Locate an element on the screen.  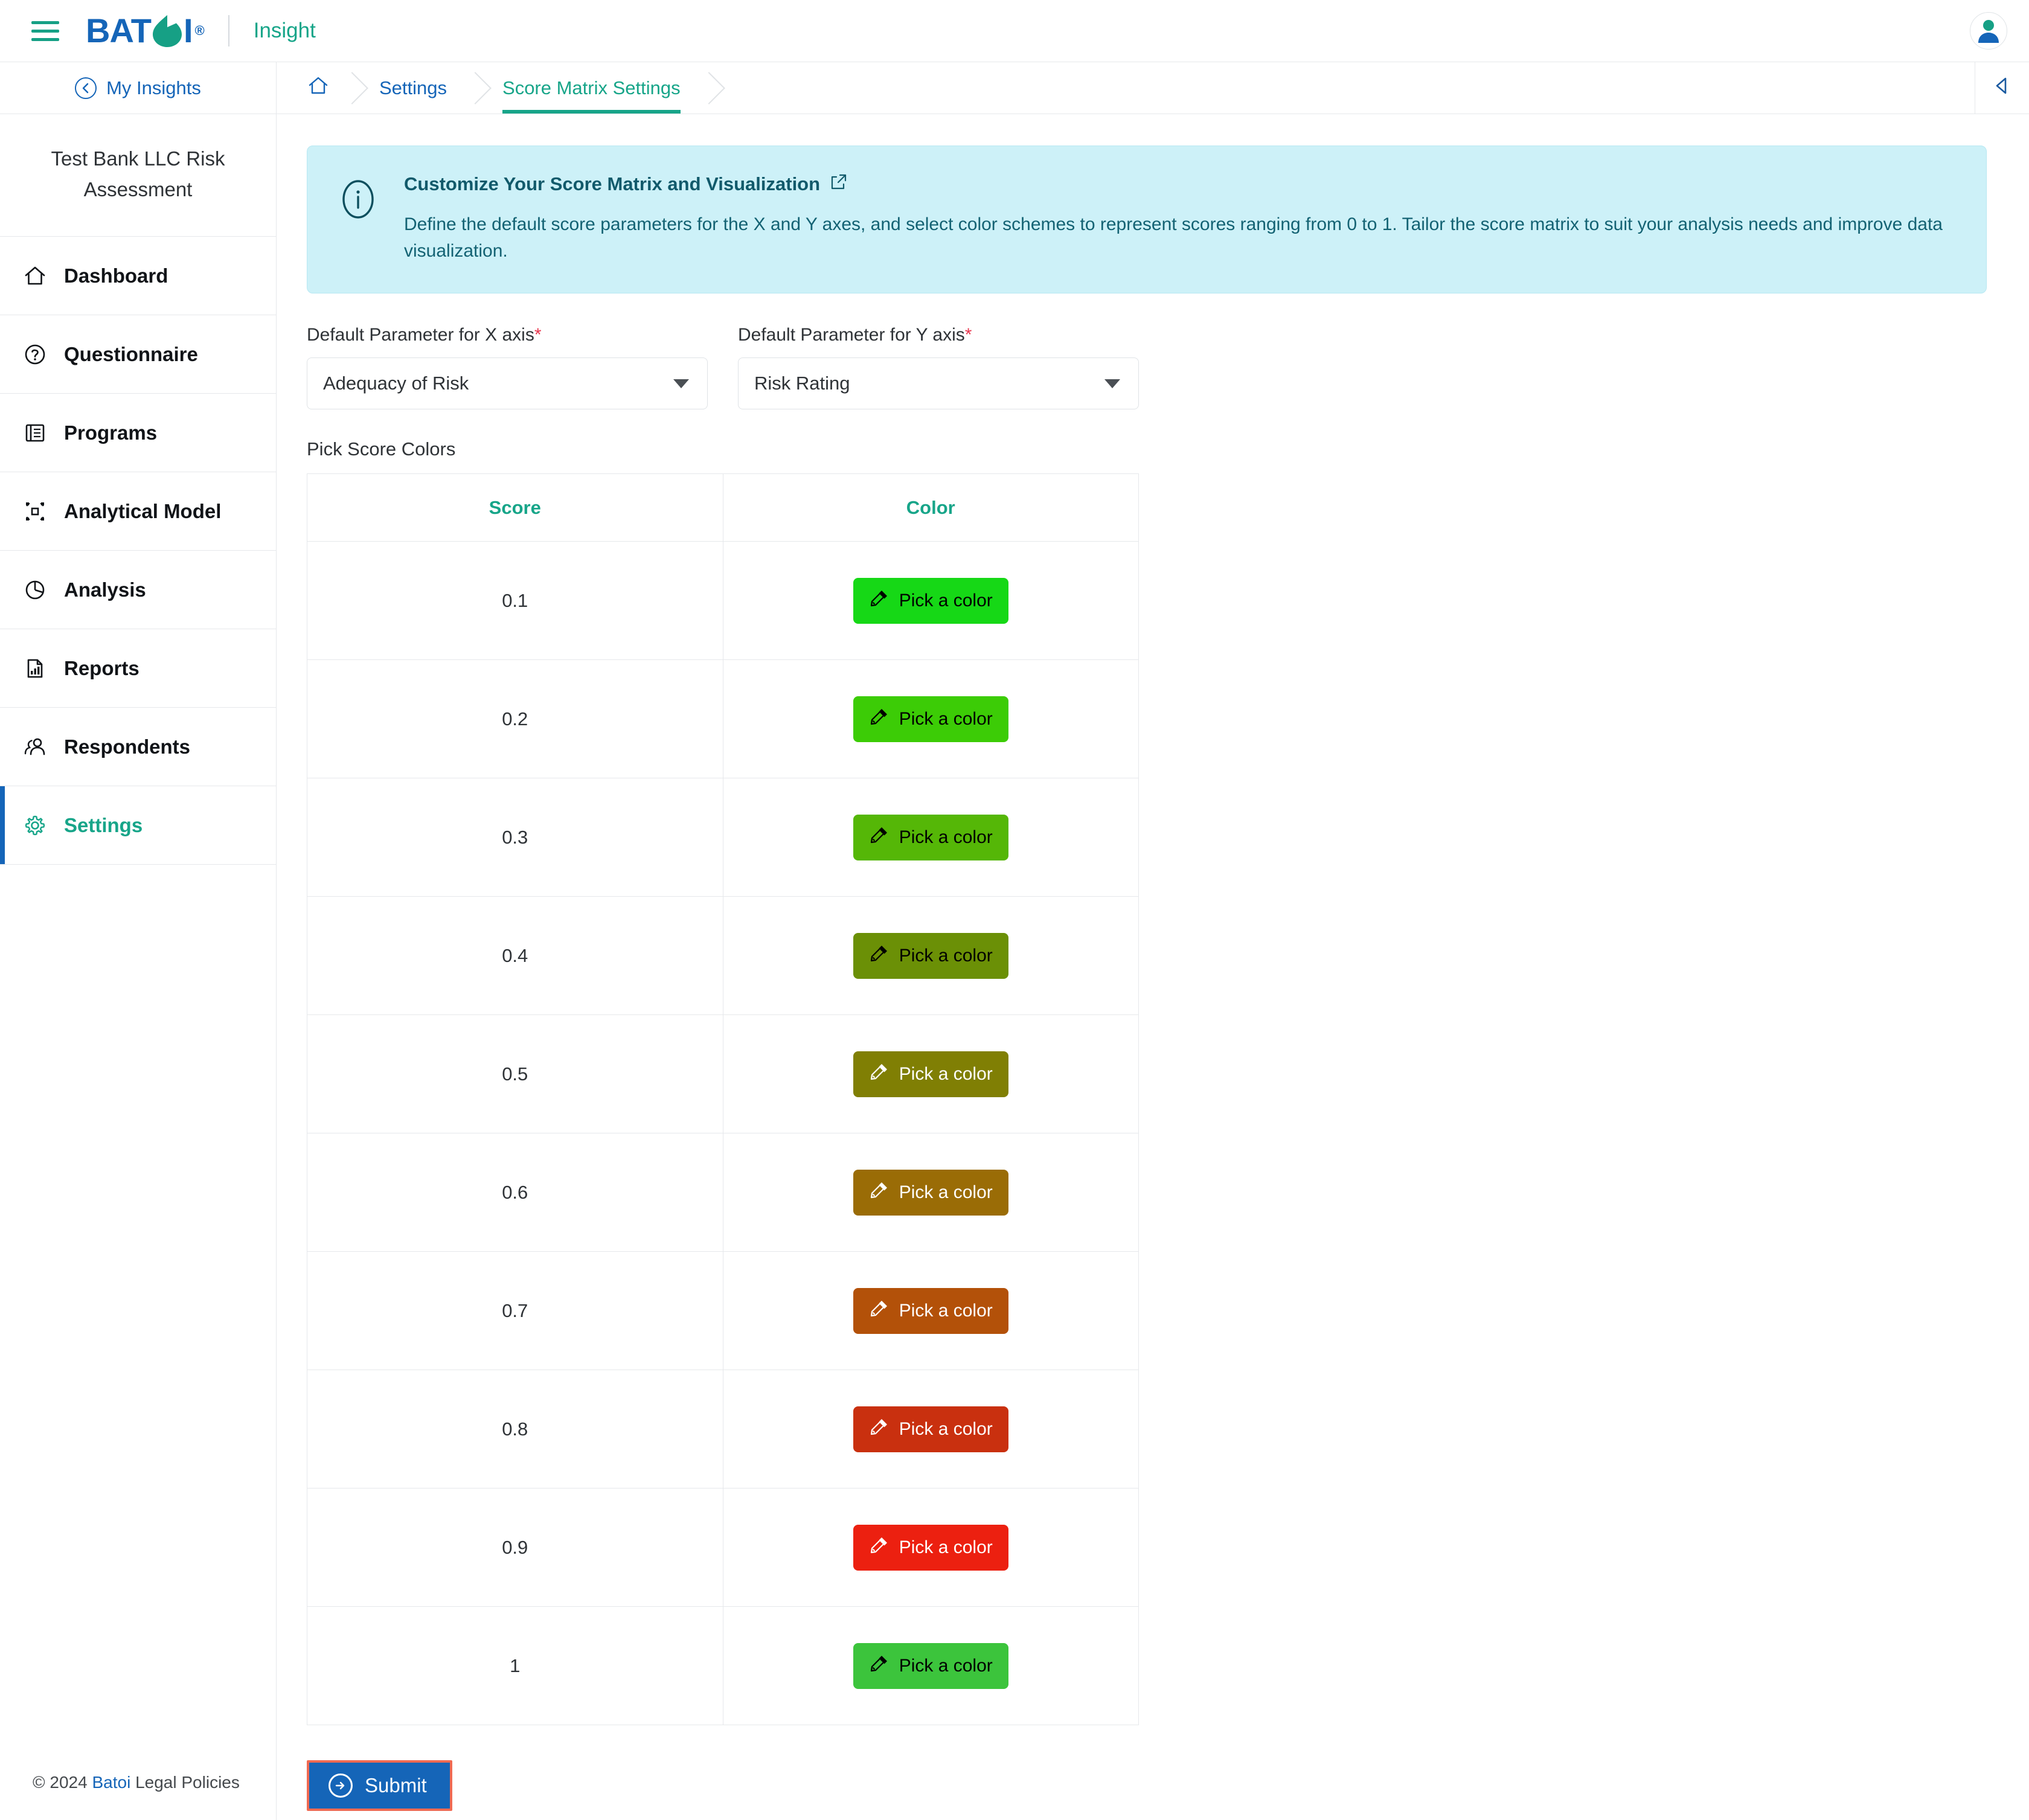
sidebar-item-reports: Reports is located at coordinates (138, 668).